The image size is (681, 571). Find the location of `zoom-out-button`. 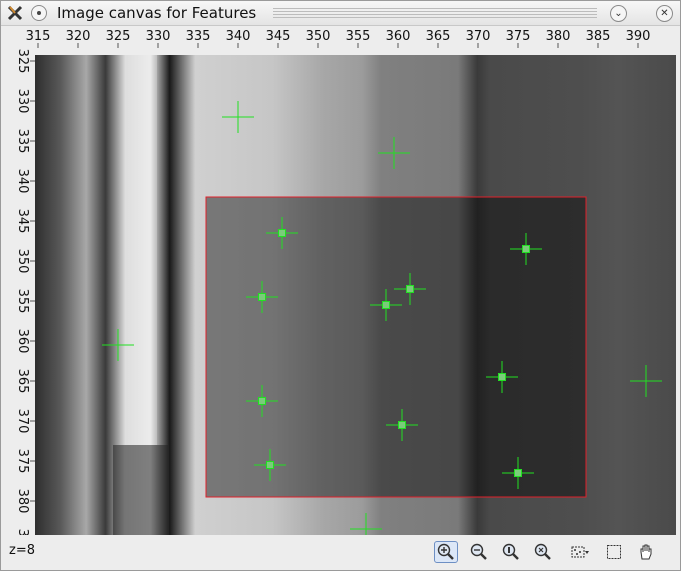

zoom-out-button is located at coordinates (479, 552).